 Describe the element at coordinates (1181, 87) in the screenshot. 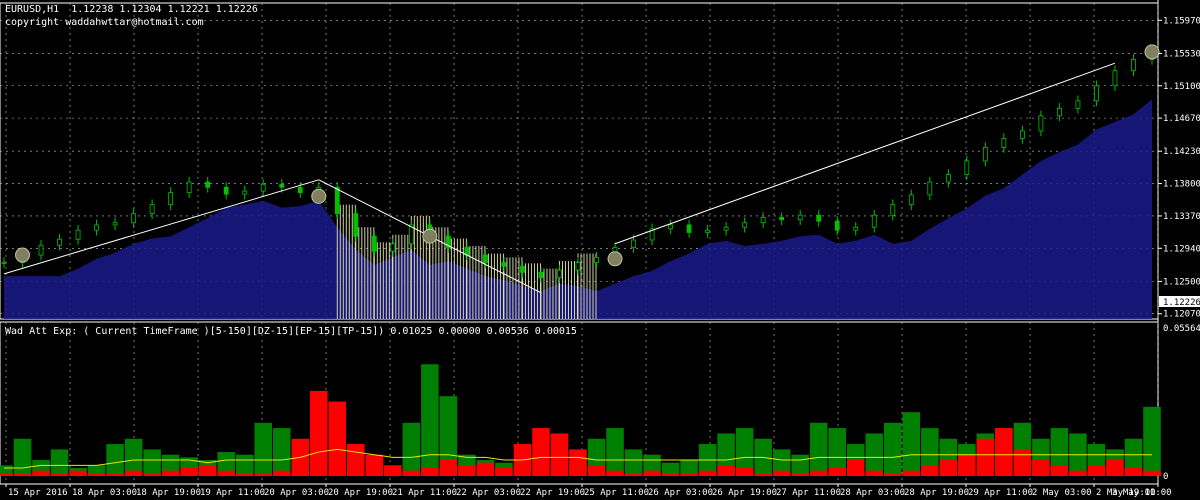

I see `price-tick-label: 1.15100` at that location.